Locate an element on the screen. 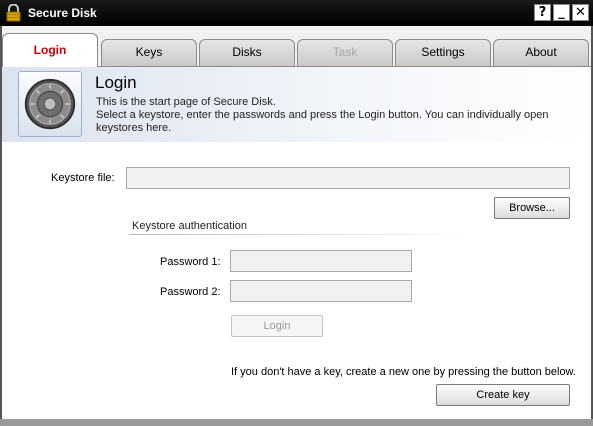  close-button: ✕ is located at coordinates (580, 12).